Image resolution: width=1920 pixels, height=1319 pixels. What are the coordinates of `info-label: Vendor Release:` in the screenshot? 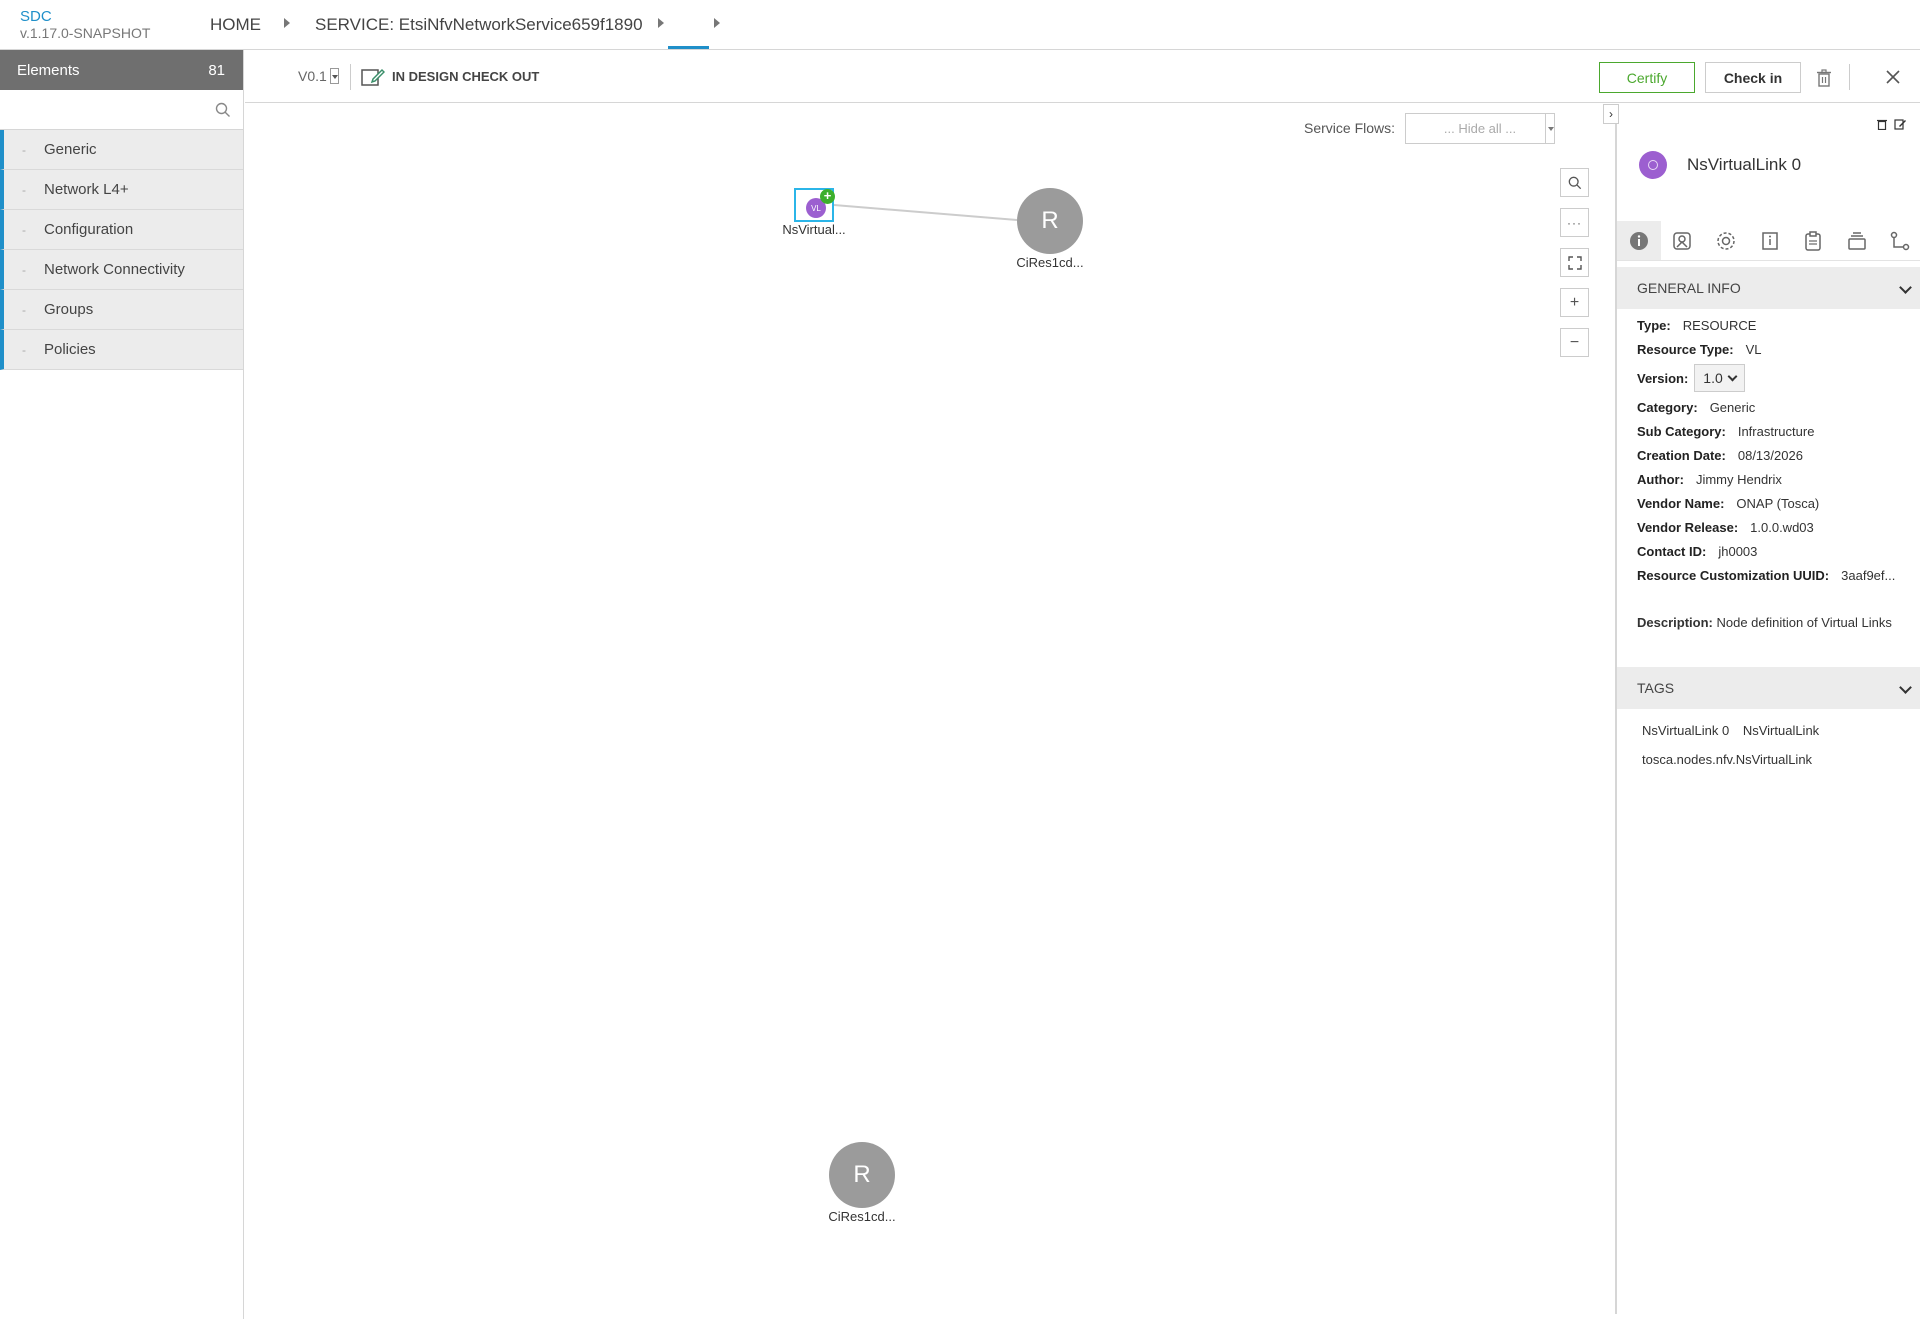 It's located at (1688, 527).